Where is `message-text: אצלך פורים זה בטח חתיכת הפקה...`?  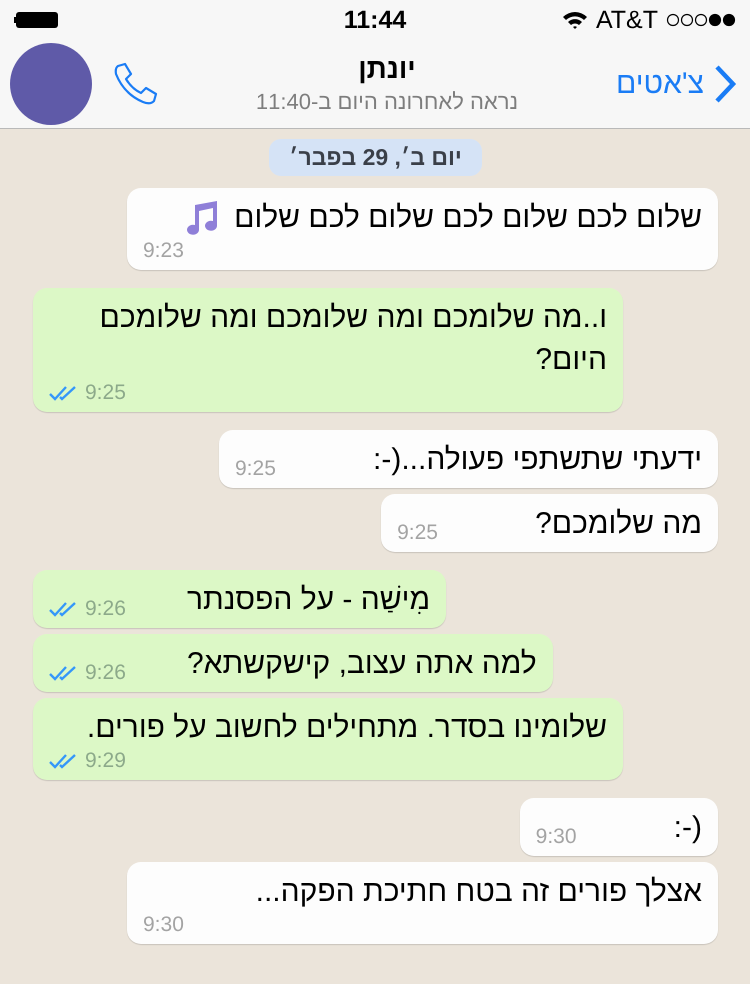
message-text: אצלך פורים זה בטח חתיכת הפקה... is located at coordinates (479, 892).